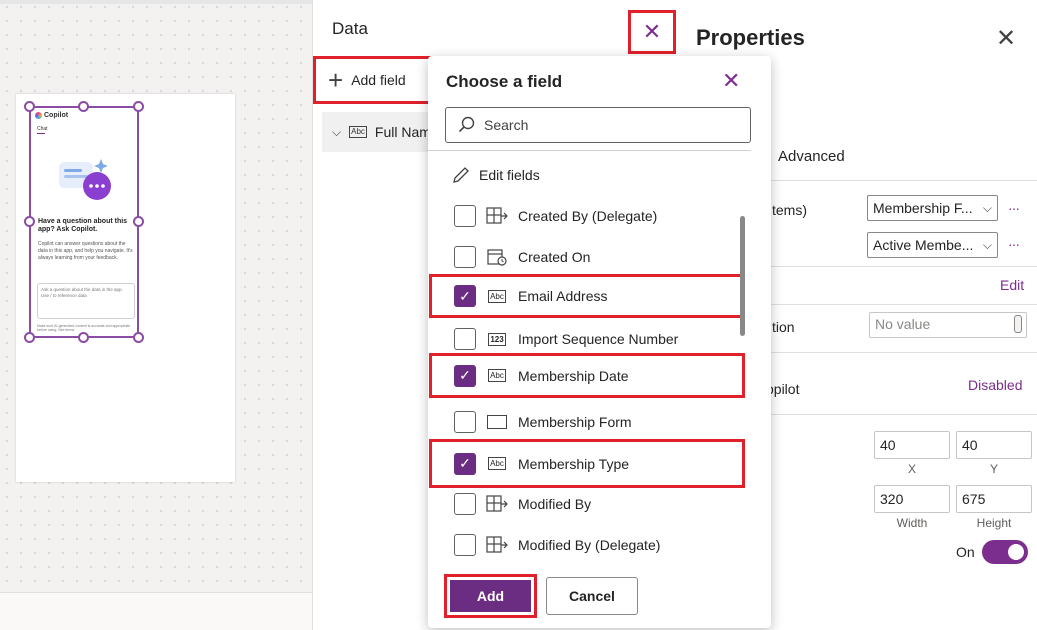  I want to click on field-option-label: Created By (Delegate), so click(588, 216).